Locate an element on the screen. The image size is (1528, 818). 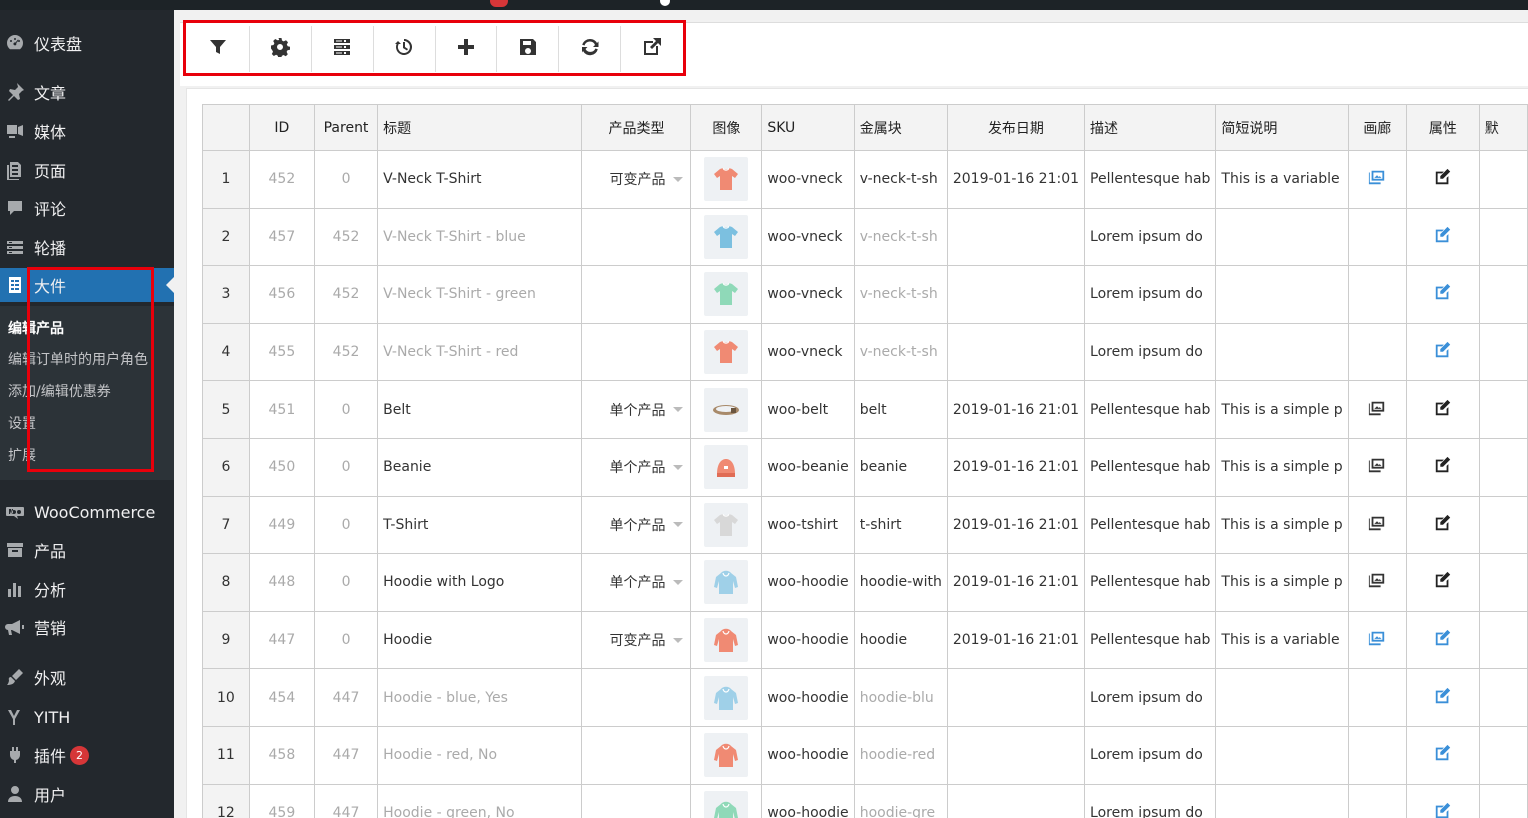
sku-cell: woo-beanie is located at coordinates (808, 467).